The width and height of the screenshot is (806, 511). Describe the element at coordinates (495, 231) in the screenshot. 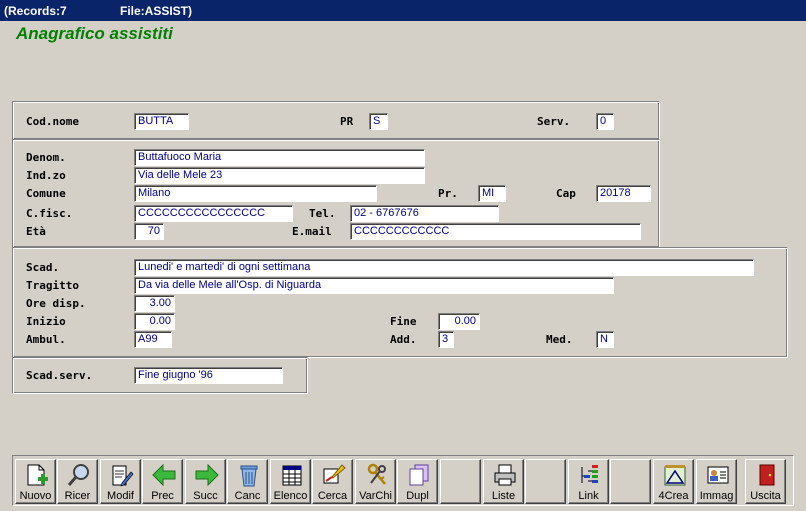

I see `email-field: CCCCCCCCCCCC` at that location.